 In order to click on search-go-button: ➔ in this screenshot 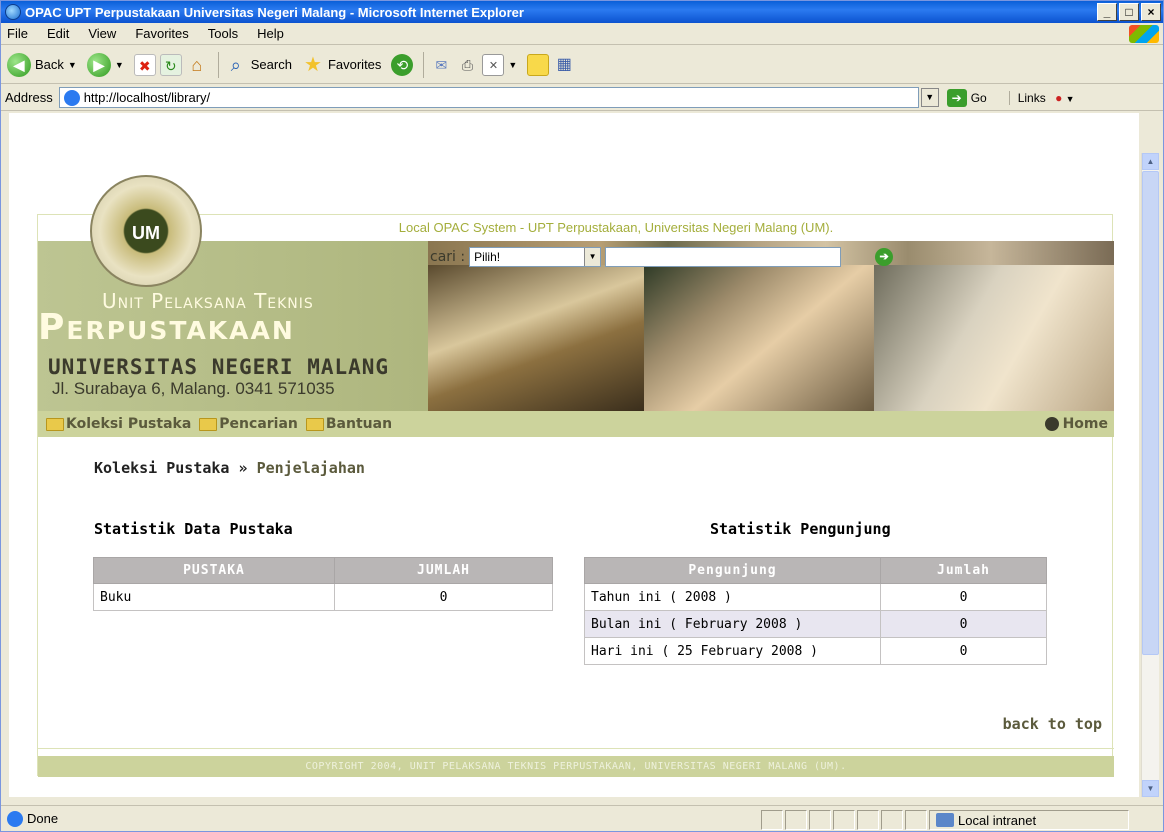, I will do `click(884, 257)`.